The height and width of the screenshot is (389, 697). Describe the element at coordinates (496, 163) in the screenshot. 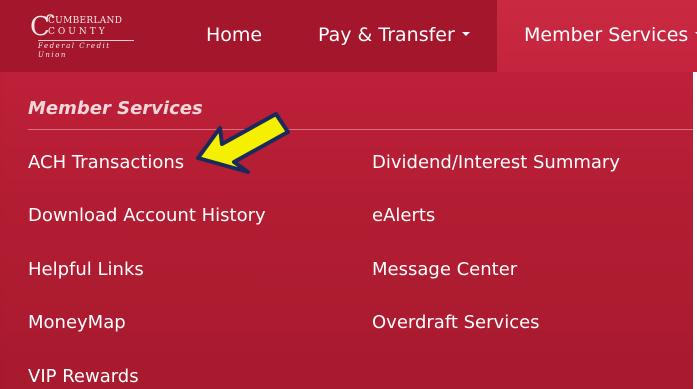

I see `menu-link-dividend-interest-summary: Dividend/Interest Summary` at that location.